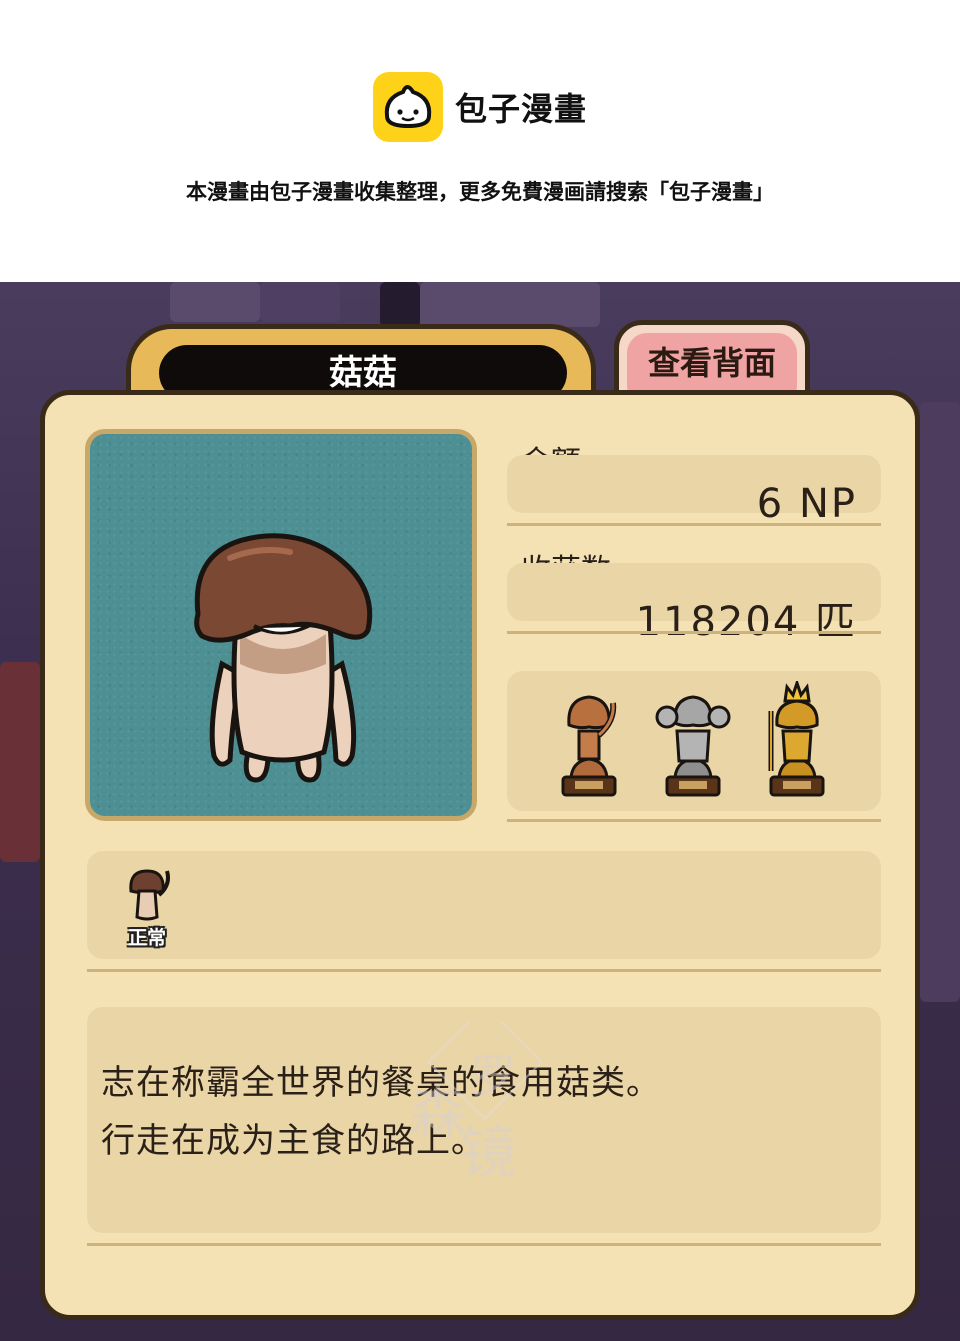  Describe the element at coordinates (746, 622) in the screenshot. I see `harvest-value: 118204 匹` at that location.